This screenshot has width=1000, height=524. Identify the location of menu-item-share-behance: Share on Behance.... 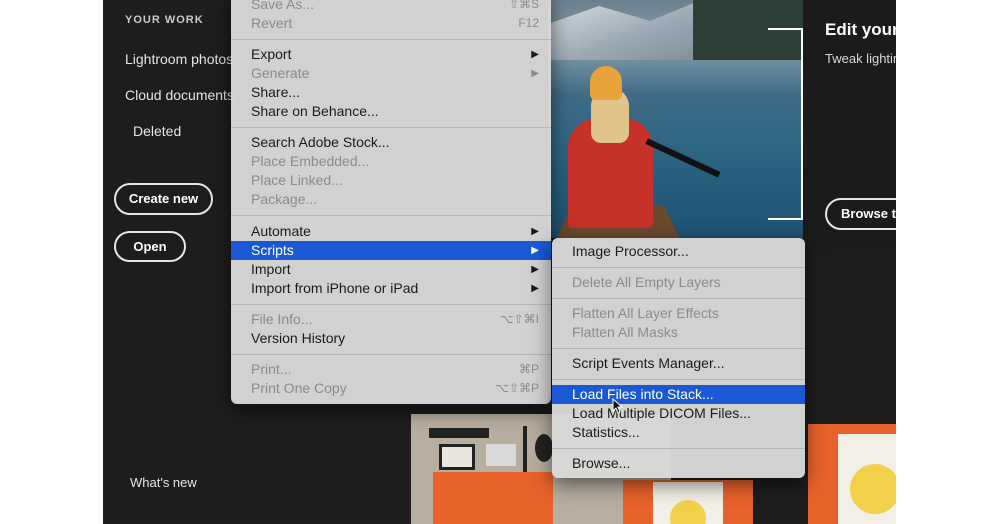
(391, 111).